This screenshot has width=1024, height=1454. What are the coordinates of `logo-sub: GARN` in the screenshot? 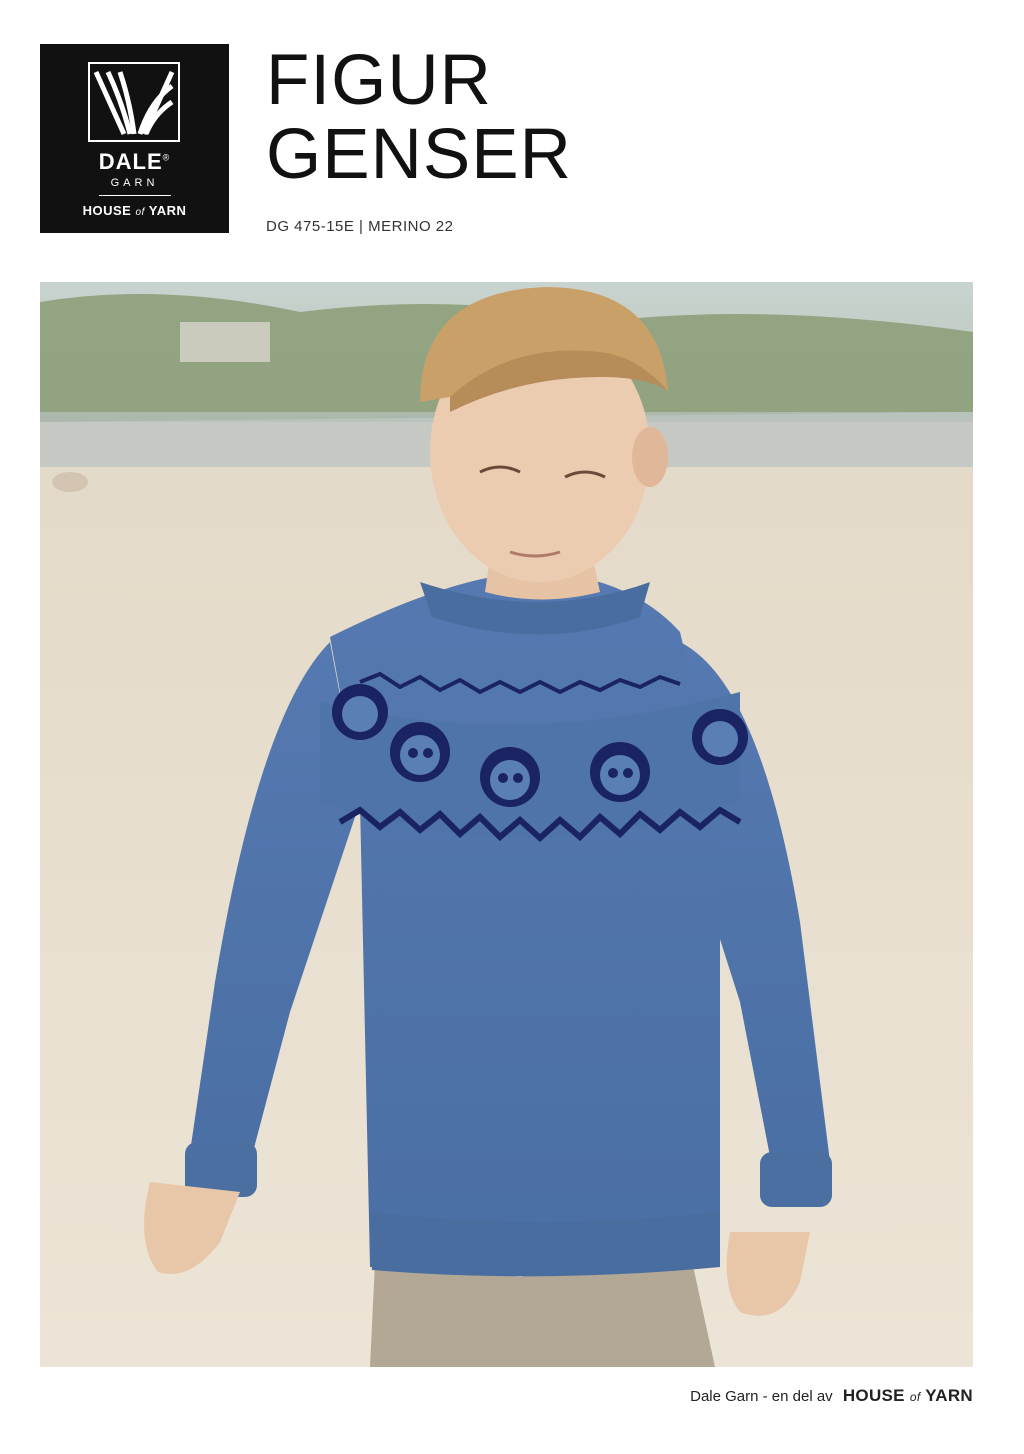 It's located at (134, 183).